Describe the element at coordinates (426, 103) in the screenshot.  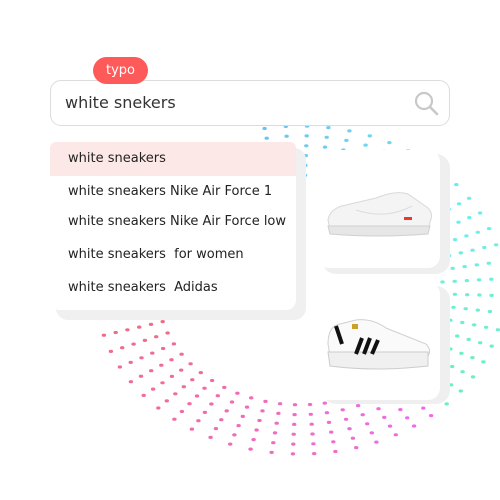
I see `search-icon` at that location.